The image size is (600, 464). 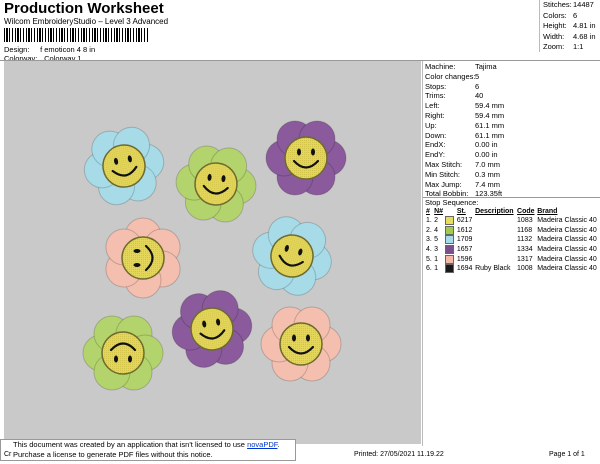 I want to click on cell-n: 3, so click(x=436, y=250).